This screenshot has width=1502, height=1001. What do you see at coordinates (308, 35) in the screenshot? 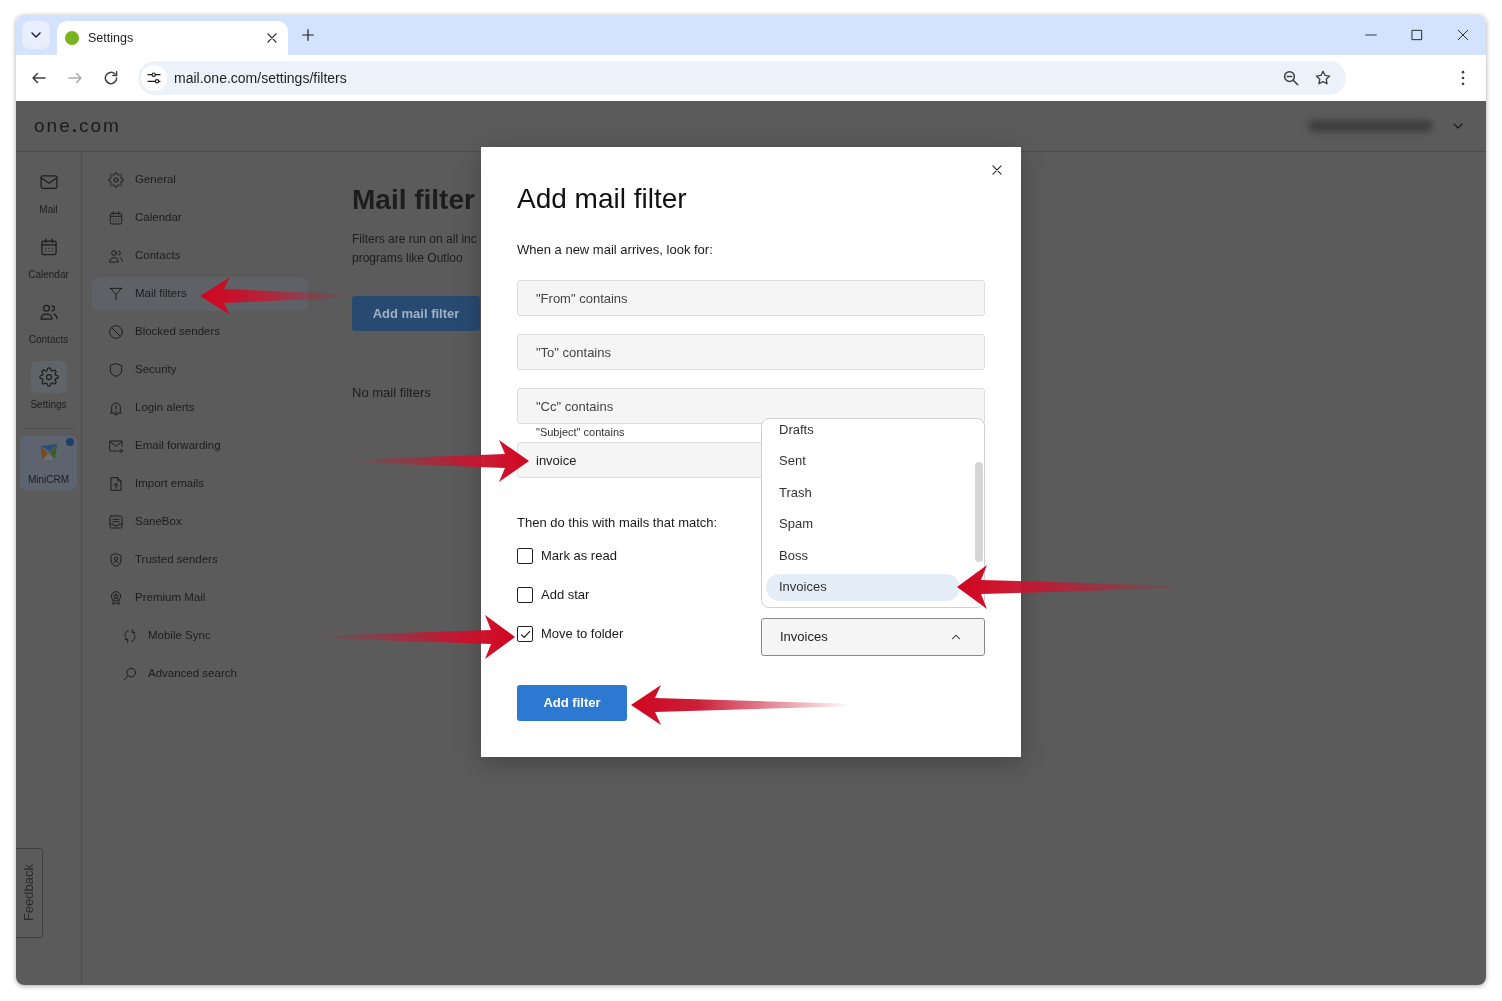
I see `plus-icon` at bounding box center [308, 35].